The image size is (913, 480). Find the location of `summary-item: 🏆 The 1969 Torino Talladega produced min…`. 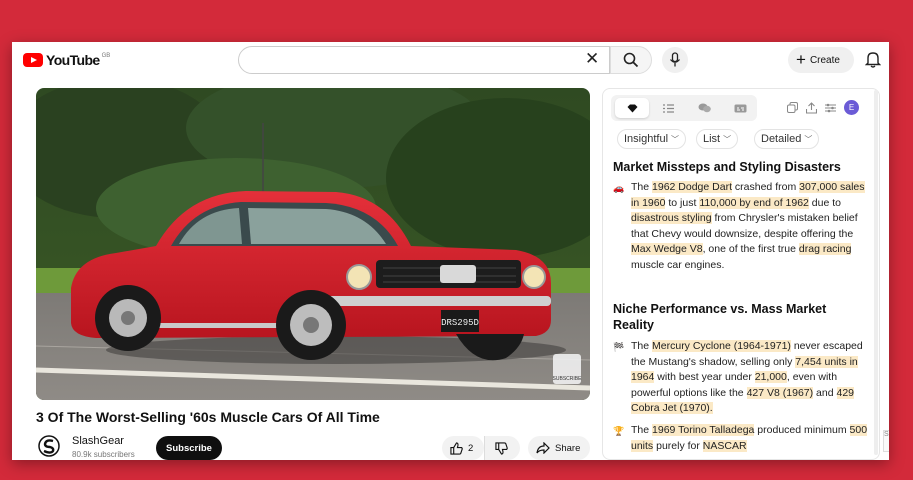

summary-item: 🏆 The 1969 Torino Talladega produced min… is located at coordinates (740, 438).